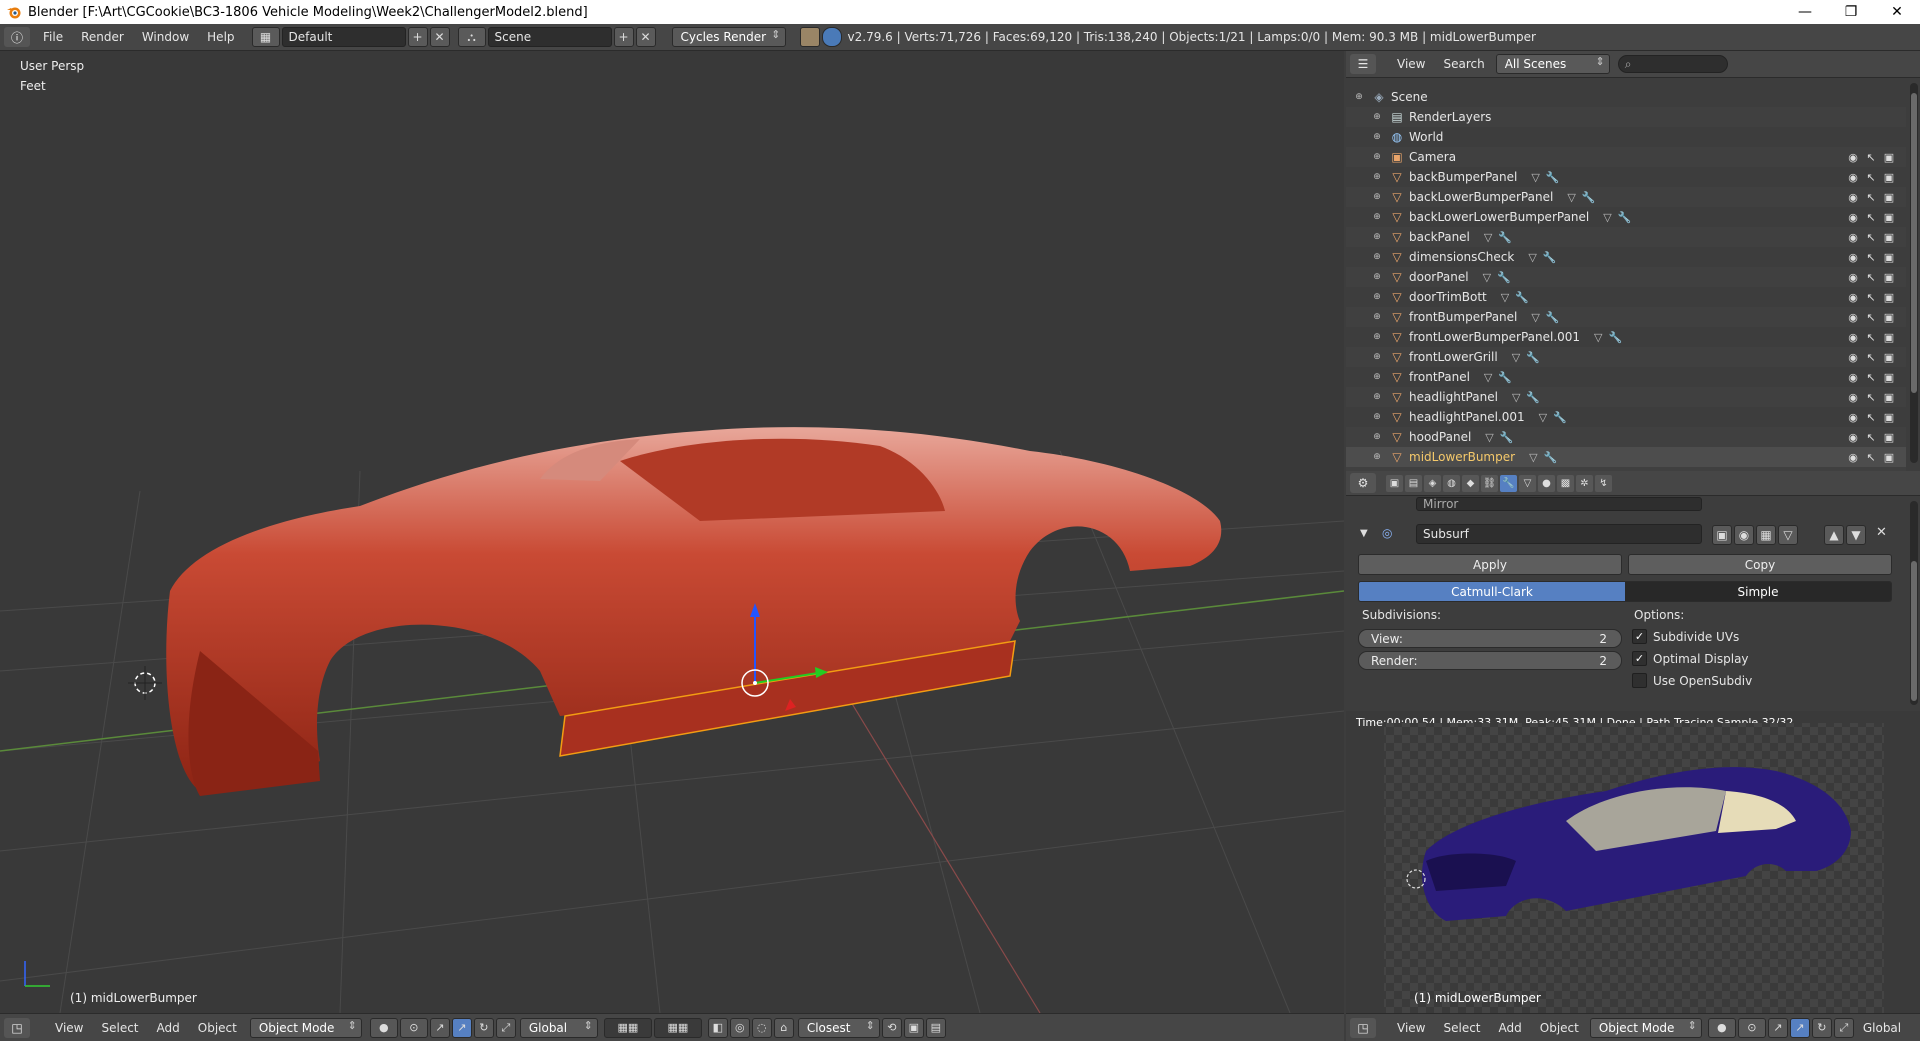  Describe the element at coordinates (1363, 483) in the screenshot. I see `properties-editor-type-button: ⚙` at that location.